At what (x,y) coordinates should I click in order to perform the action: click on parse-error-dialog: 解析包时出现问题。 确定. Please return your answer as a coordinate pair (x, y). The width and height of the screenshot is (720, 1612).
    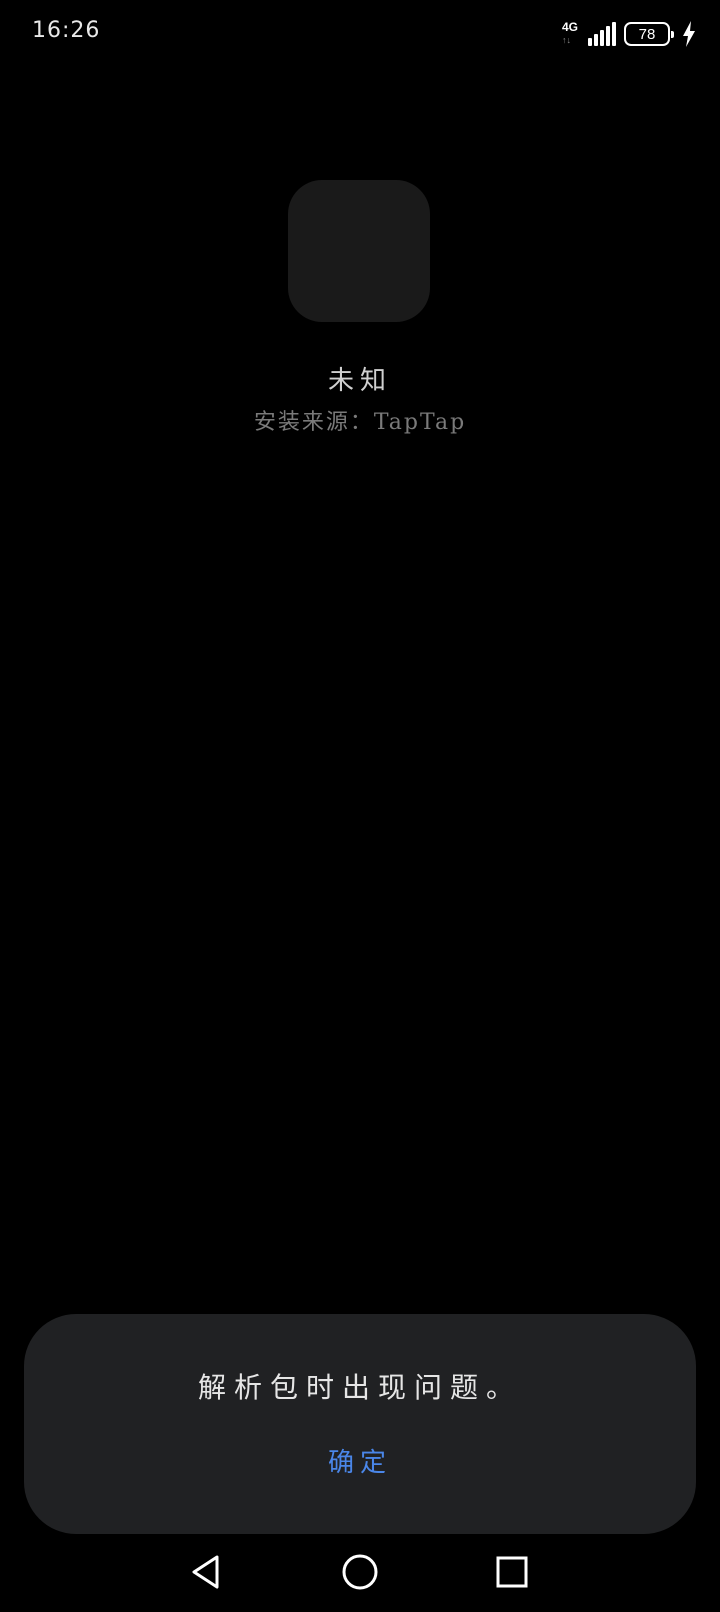
    Looking at the image, I should click on (360, 1424).